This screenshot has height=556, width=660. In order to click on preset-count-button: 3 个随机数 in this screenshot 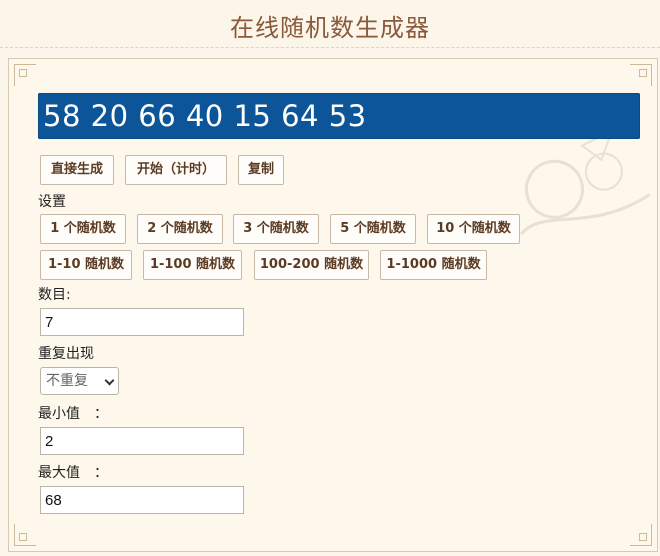, I will do `click(276, 229)`.